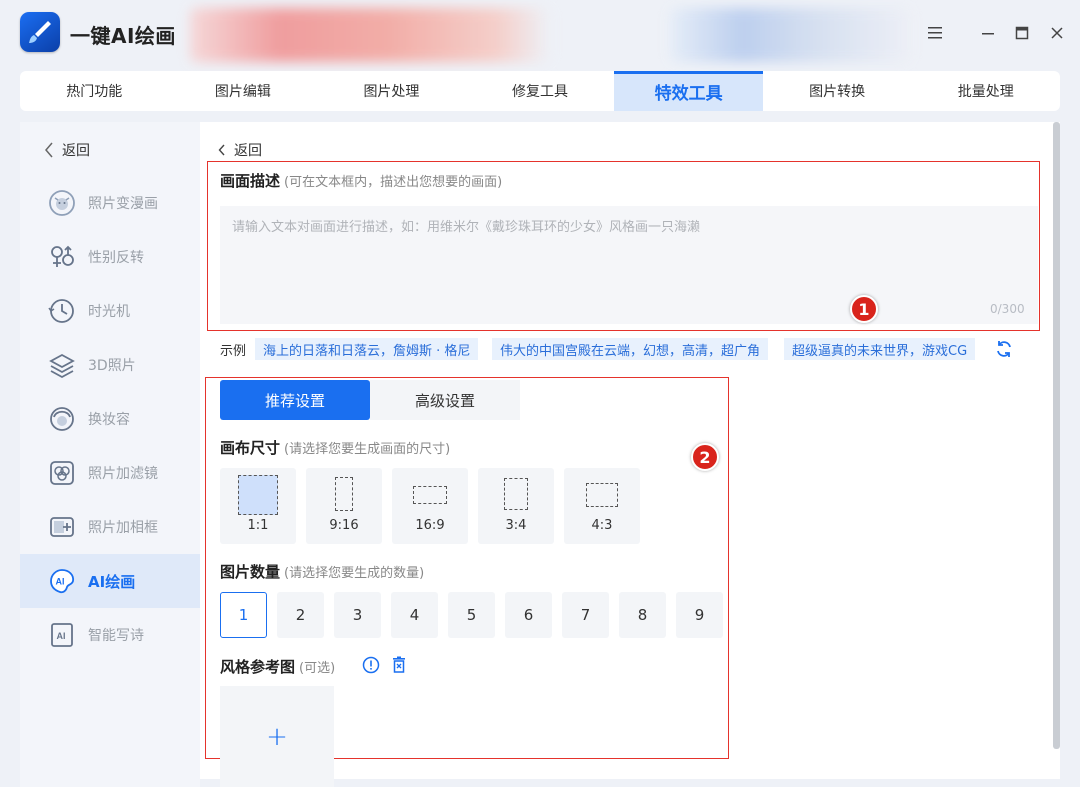  Describe the element at coordinates (688, 91) in the screenshot. I see `tab-effects-tools: 特效工具` at that location.